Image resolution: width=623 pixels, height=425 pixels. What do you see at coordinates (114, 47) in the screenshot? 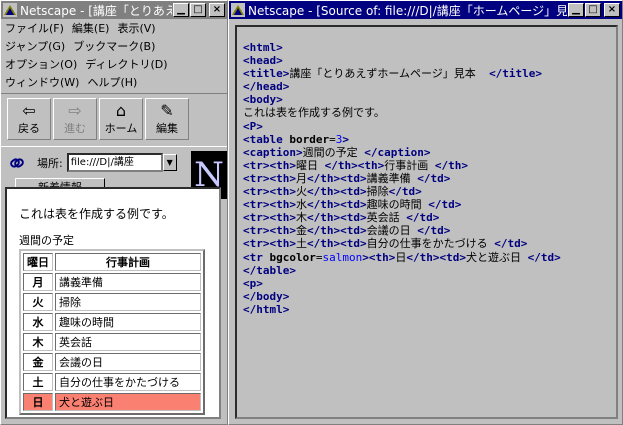
I see `menu-bookmarks: ブックマーク(B)` at bounding box center [114, 47].